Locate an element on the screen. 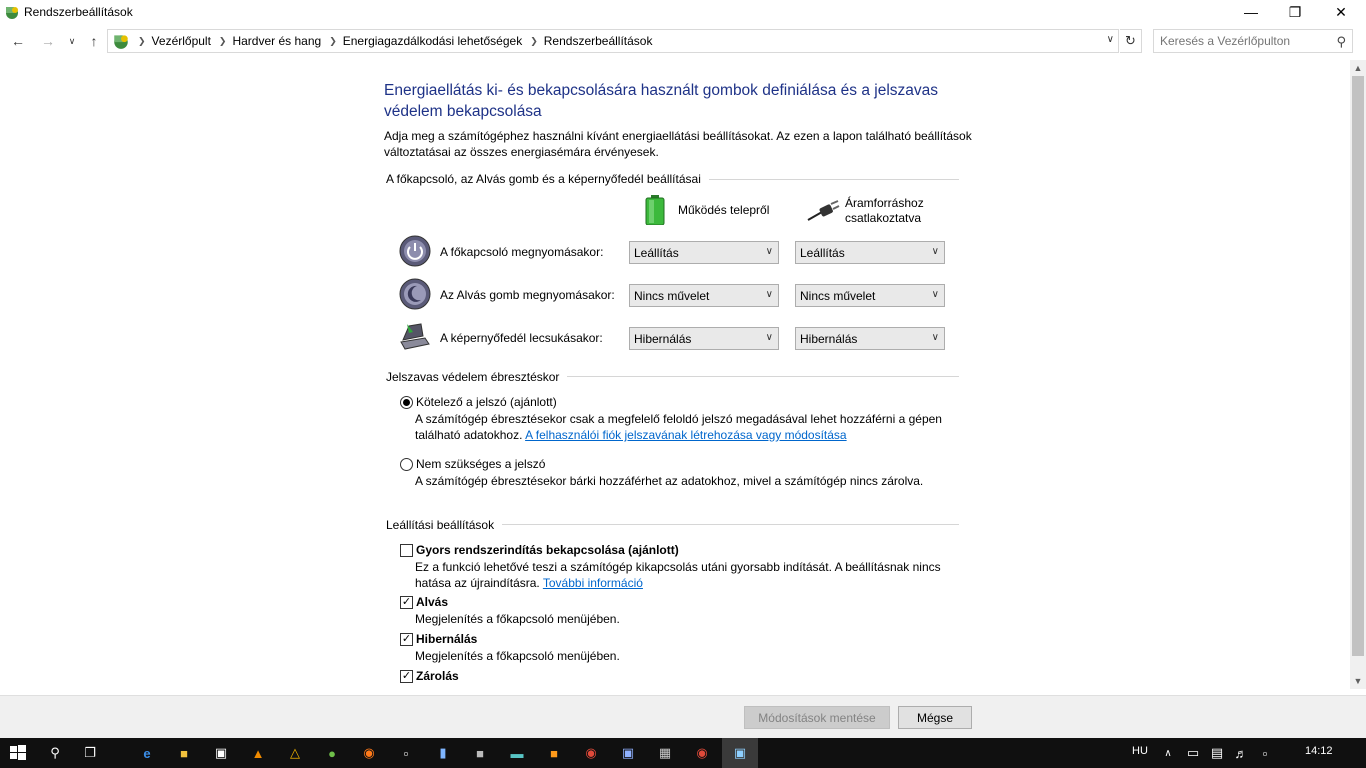 Image resolution: width=1366 pixels, height=768 pixels. hibernate-label: Hibernálás is located at coordinates (446, 639).